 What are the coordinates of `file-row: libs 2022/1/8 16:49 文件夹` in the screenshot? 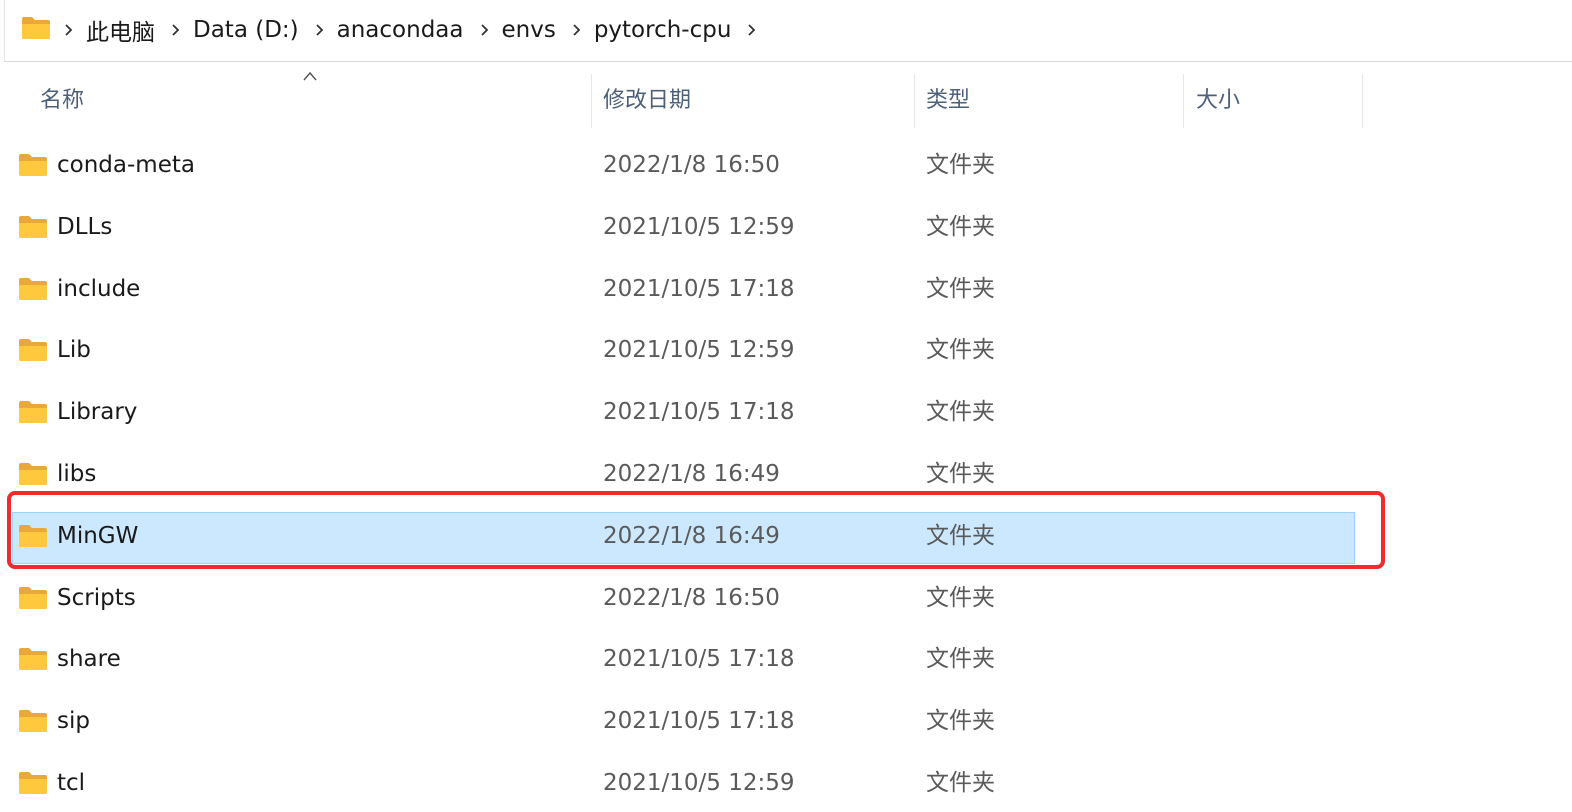 It's located at (786, 475).